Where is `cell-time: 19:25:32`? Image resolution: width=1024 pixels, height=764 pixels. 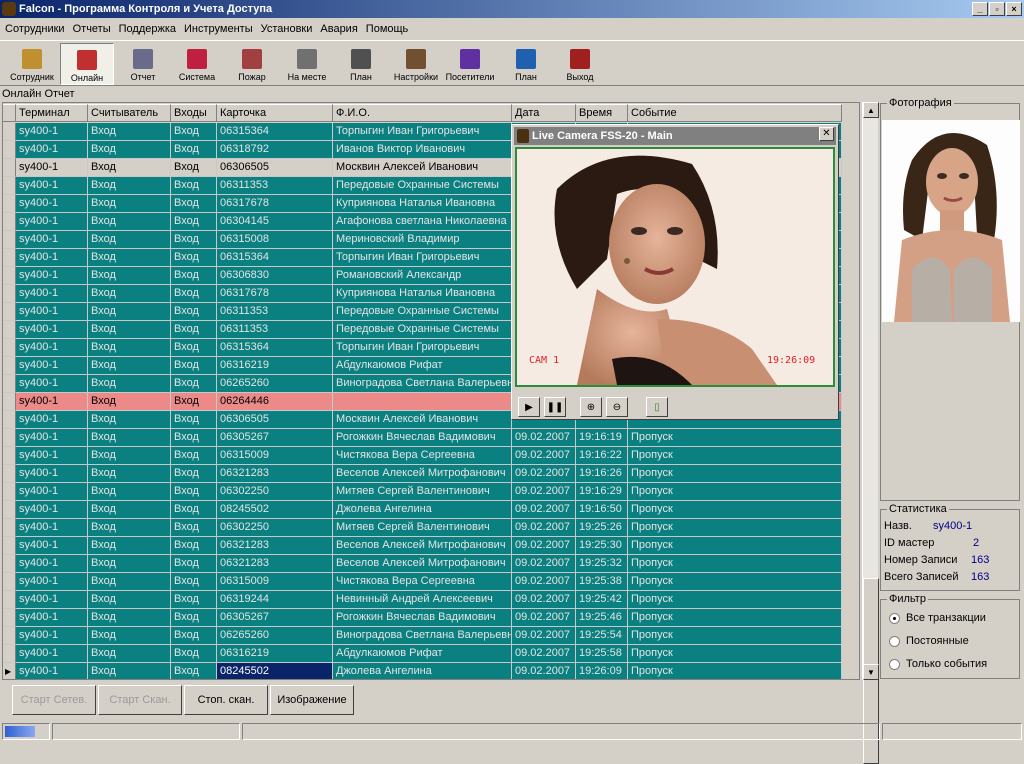 cell-time: 19:25:32 is located at coordinates (602, 564).